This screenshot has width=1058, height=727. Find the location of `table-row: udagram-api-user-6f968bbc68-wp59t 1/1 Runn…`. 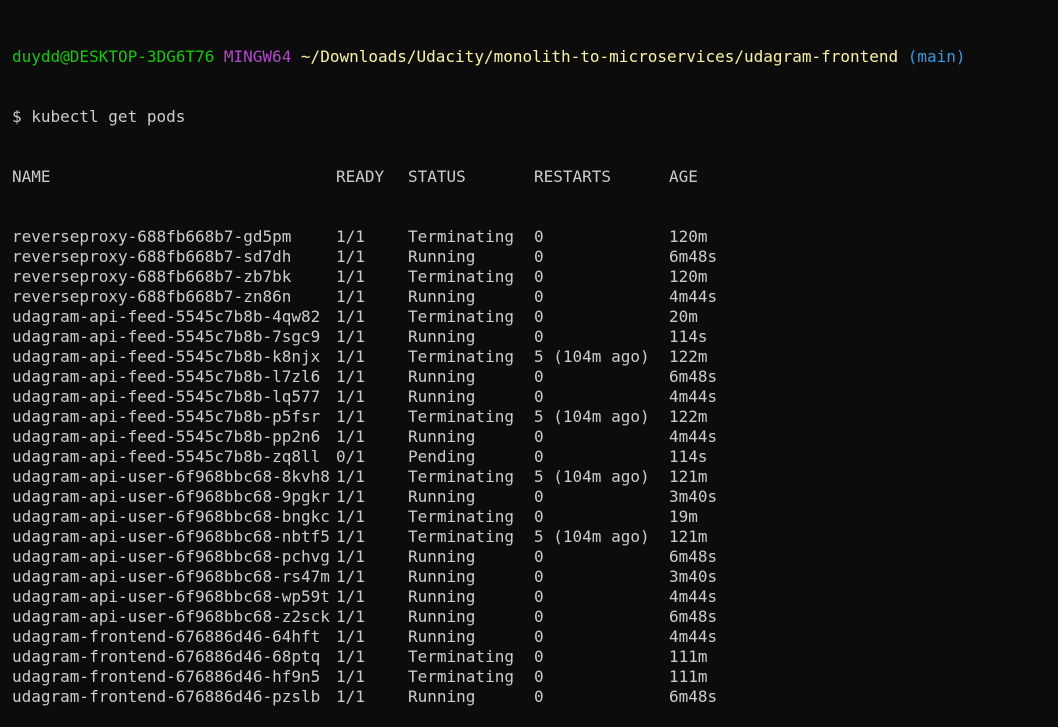

table-row: udagram-api-user-6f968bbc68-wp59t 1/1 Runn… is located at coordinates (535, 597).